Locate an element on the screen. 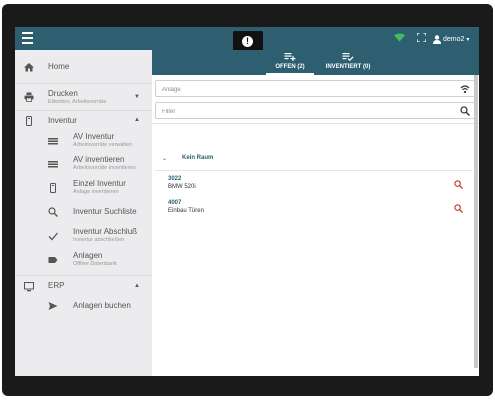  divider is located at coordinates (315, 123).